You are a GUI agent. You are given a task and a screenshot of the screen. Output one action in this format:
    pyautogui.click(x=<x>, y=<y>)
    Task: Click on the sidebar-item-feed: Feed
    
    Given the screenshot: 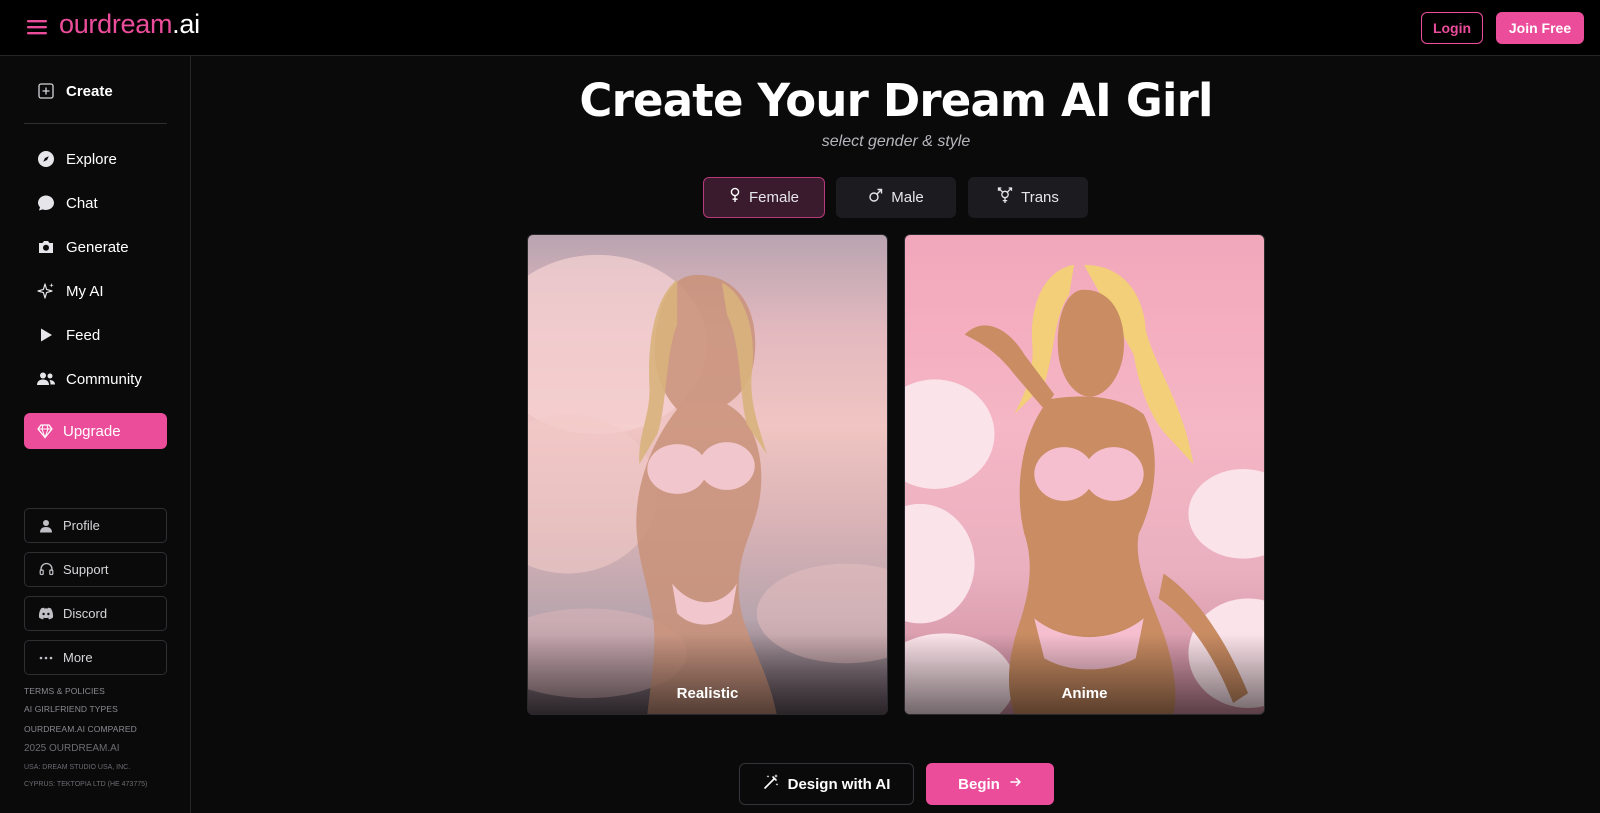 What is the action you would take?
    pyautogui.click(x=95, y=335)
    